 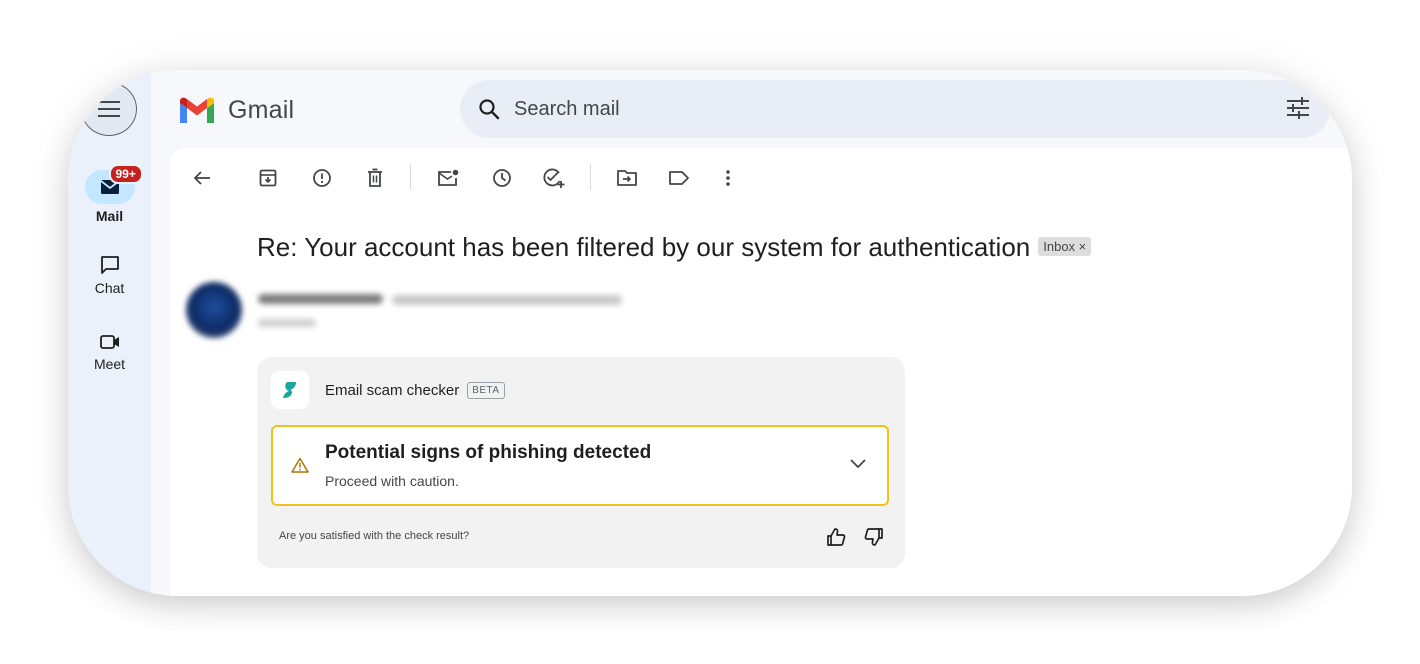 I want to click on label-button, so click(x=679, y=178).